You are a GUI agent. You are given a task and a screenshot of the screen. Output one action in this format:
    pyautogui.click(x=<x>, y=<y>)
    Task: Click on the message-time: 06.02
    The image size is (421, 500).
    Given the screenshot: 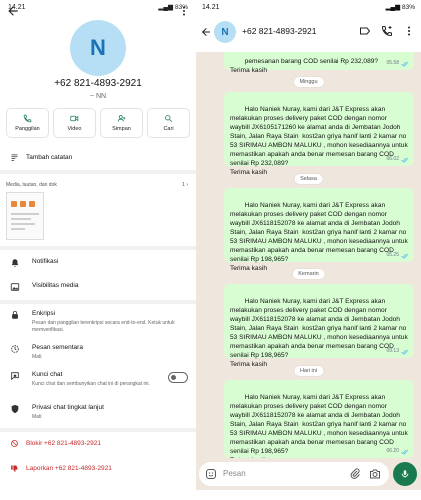 What is the action you would take?
    pyautogui.click(x=392, y=159)
    